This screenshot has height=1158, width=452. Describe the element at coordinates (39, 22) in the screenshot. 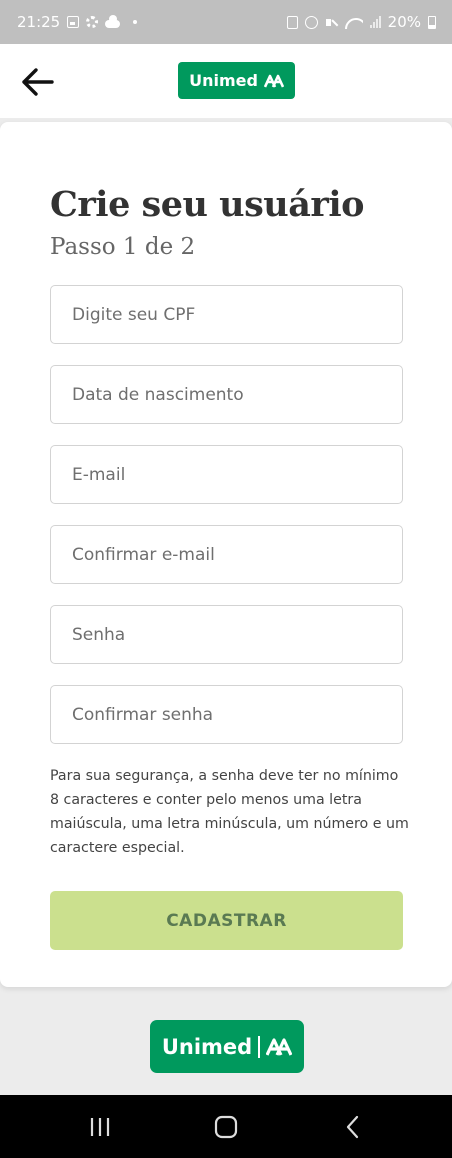

I see `status-time: 21:25` at that location.